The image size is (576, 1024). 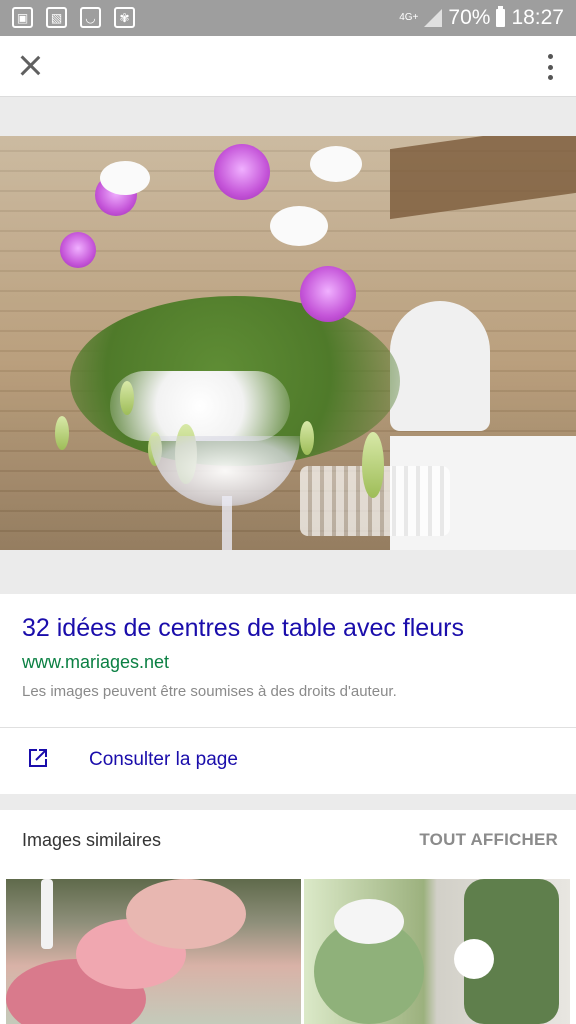 What do you see at coordinates (30, 66) in the screenshot?
I see `close-icon` at bounding box center [30, 66].